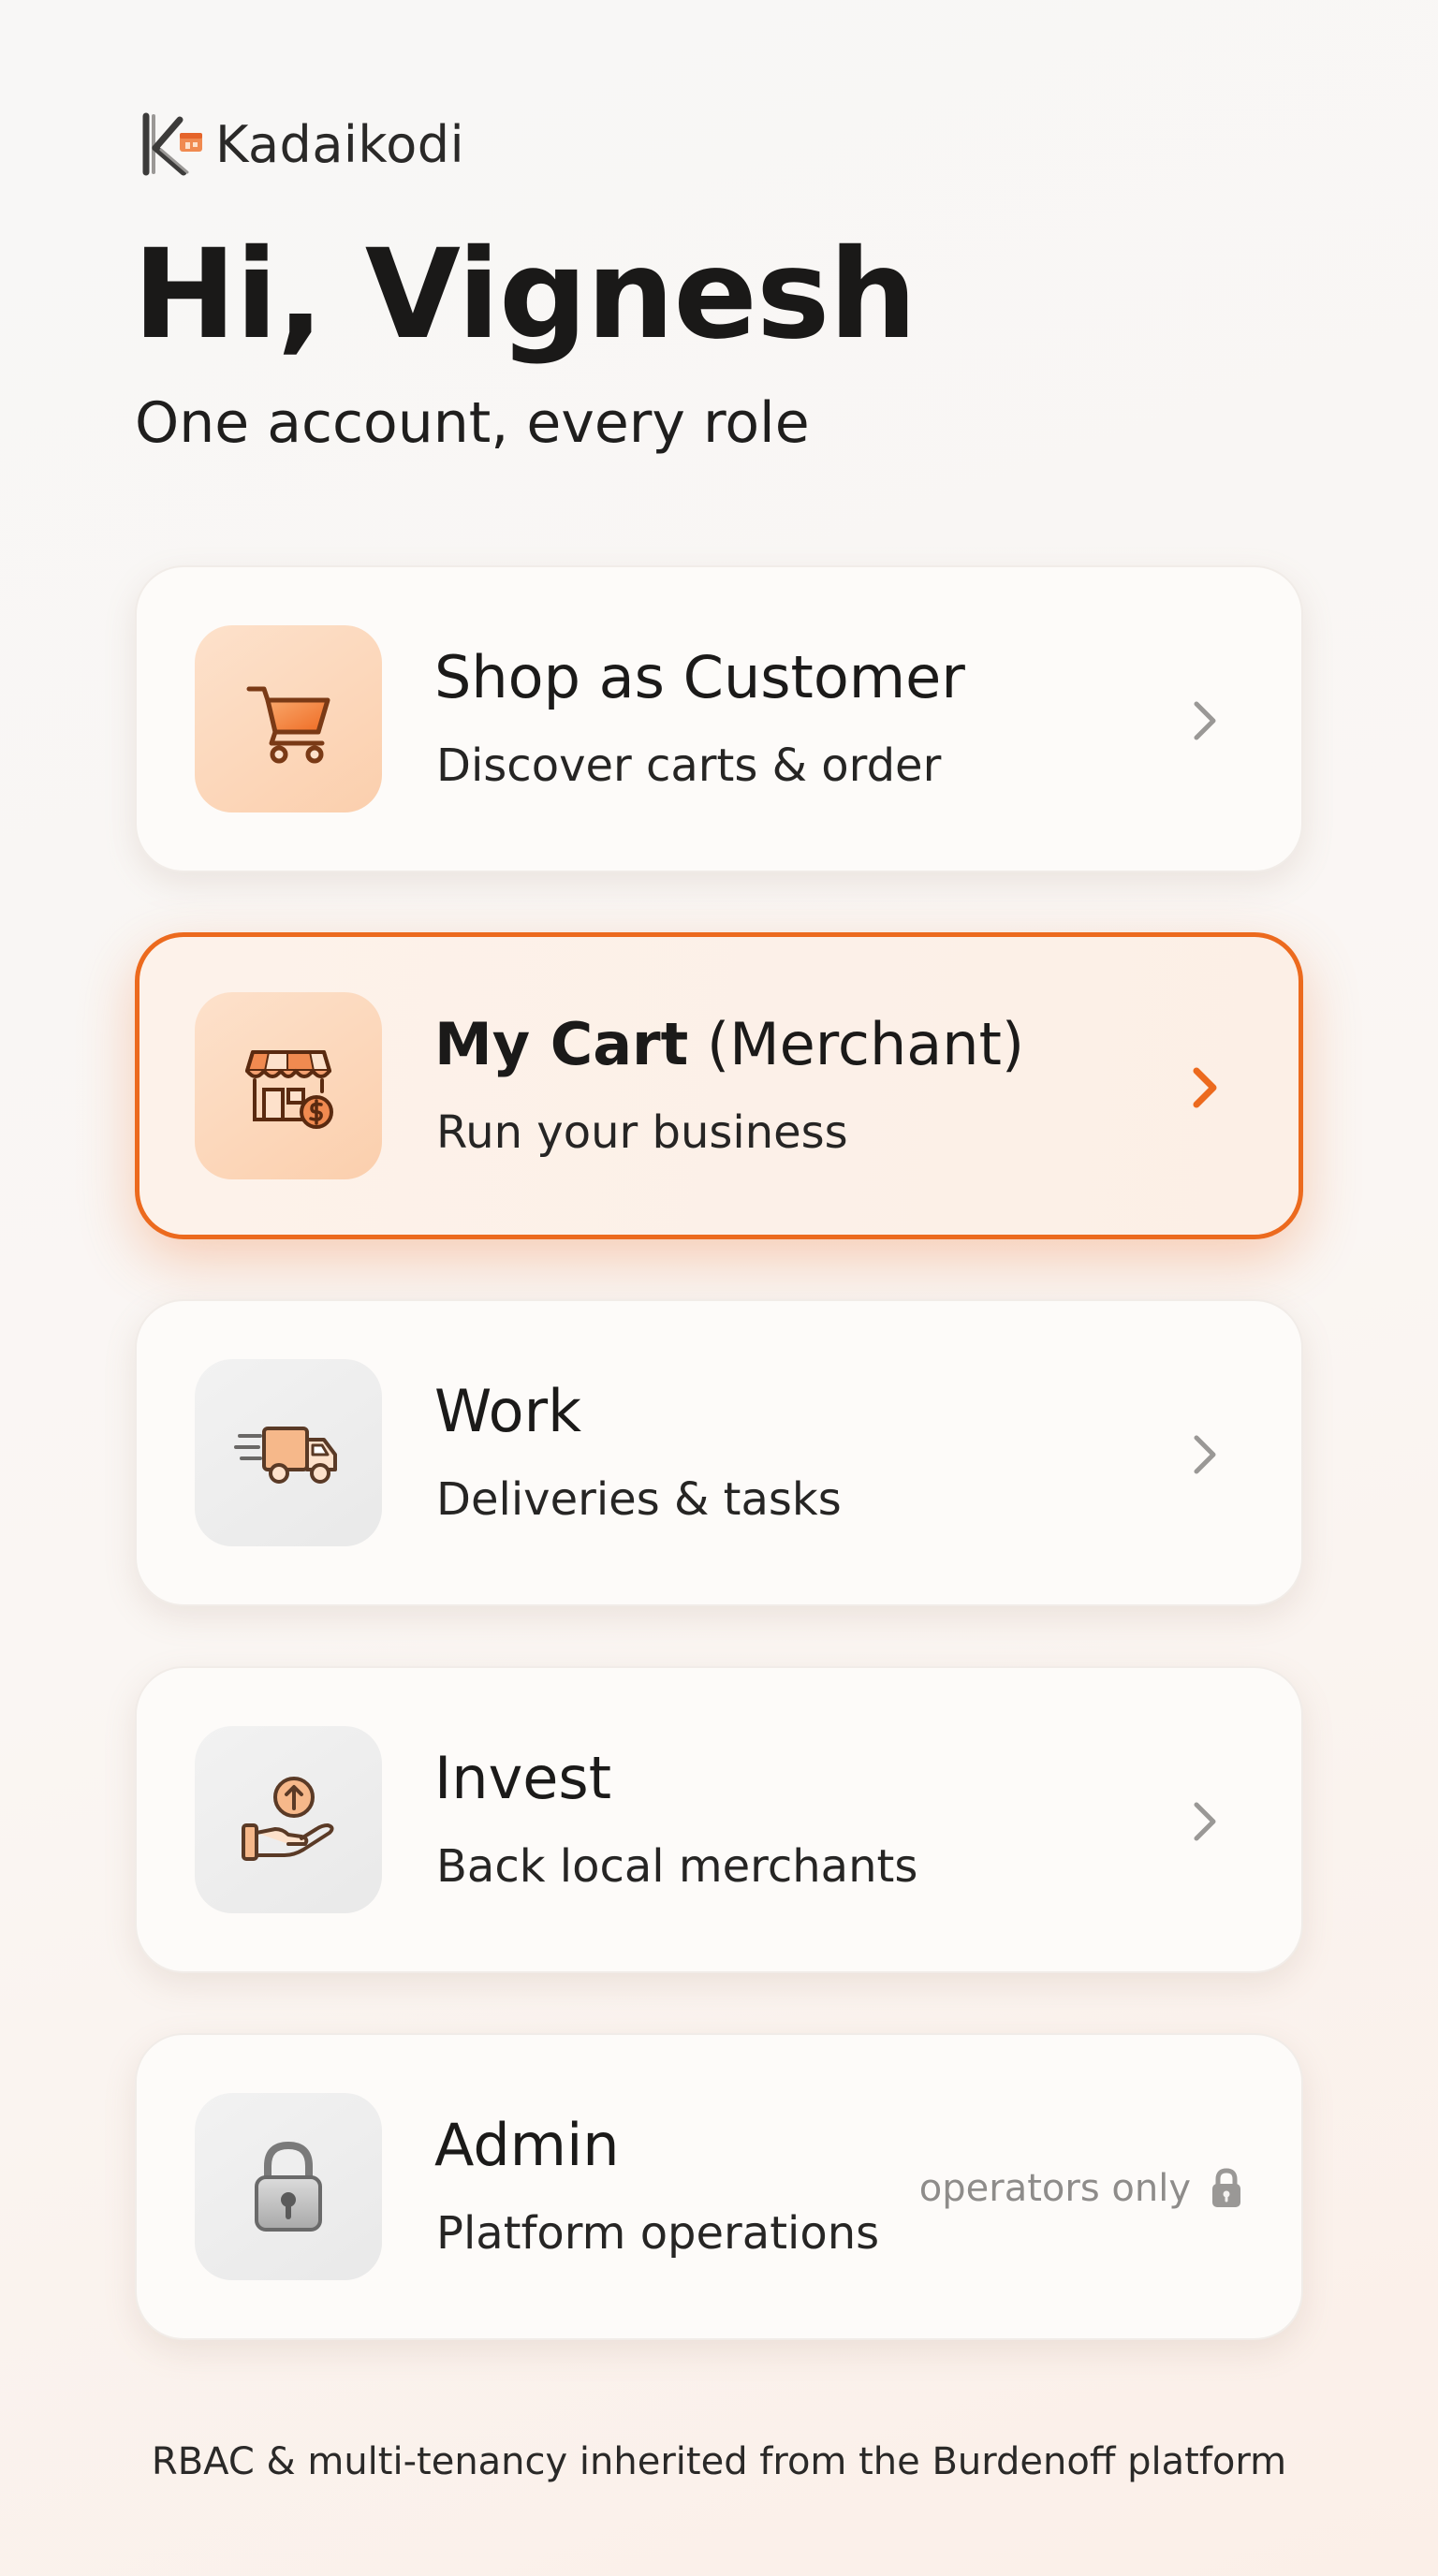  Describe the element at coordinates (340, 144) in the screenshot. I see `app-name: Kadaikodi` at that location.